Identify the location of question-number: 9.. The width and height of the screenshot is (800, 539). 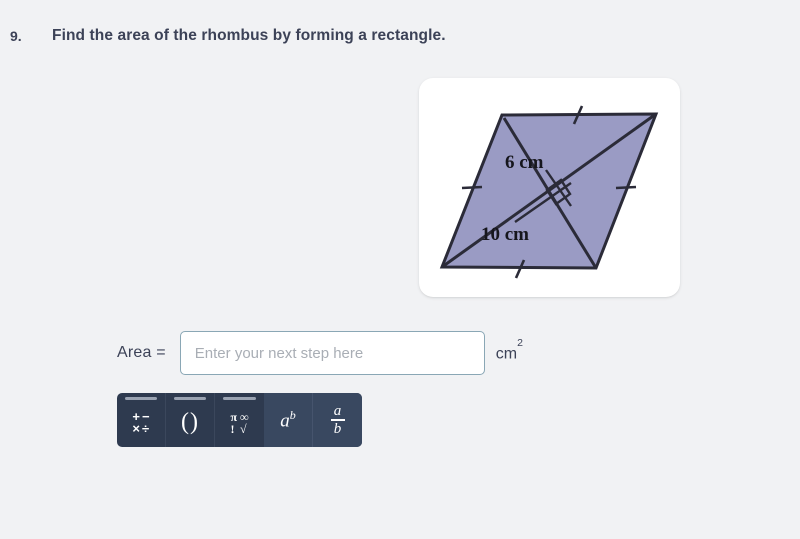
(16, 36).